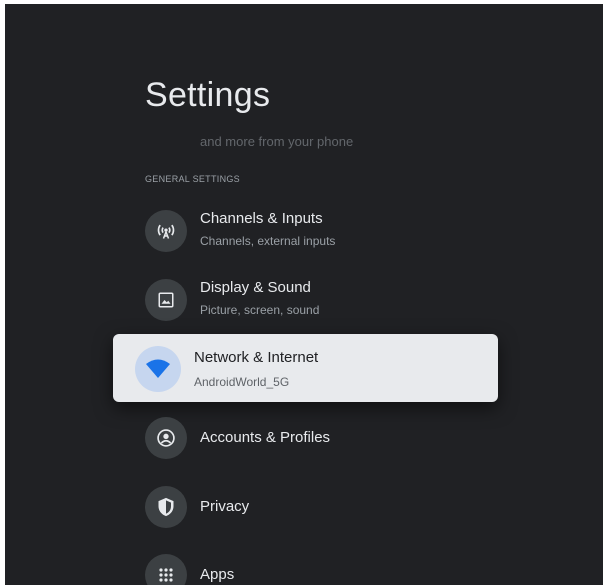  Describe the element at coordinates (325, 299) in the screenshot. I see `settings-item-display-sound: Display & Sound Picture, screen, sound` at that location.